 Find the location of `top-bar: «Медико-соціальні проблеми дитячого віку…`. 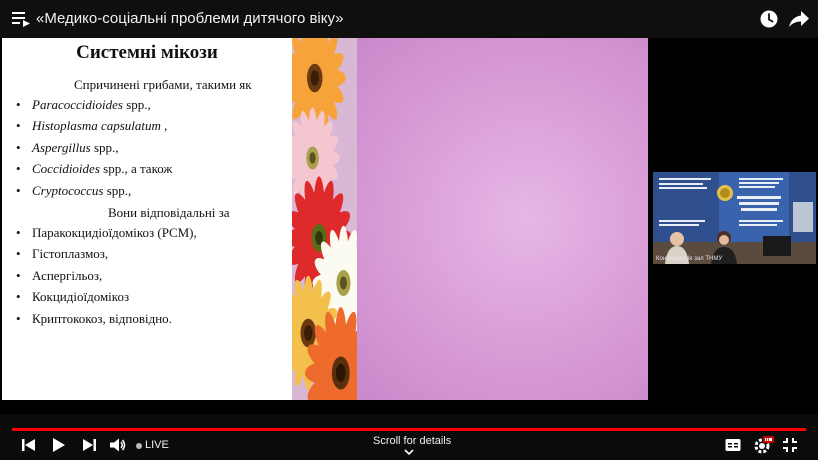

top-bar: «Медико-соціальні проблеми дитячого віку… is located at coordinates (409, 19).